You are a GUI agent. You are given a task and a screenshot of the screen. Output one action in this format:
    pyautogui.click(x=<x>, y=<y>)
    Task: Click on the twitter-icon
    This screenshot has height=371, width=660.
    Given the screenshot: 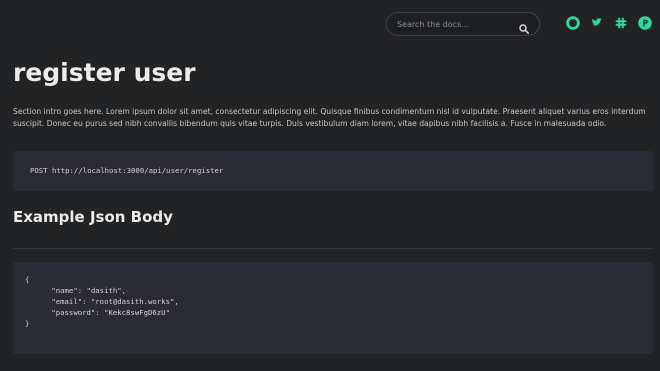 What is the action you would take?
    pyautogui.click(x=597, y=23)
    